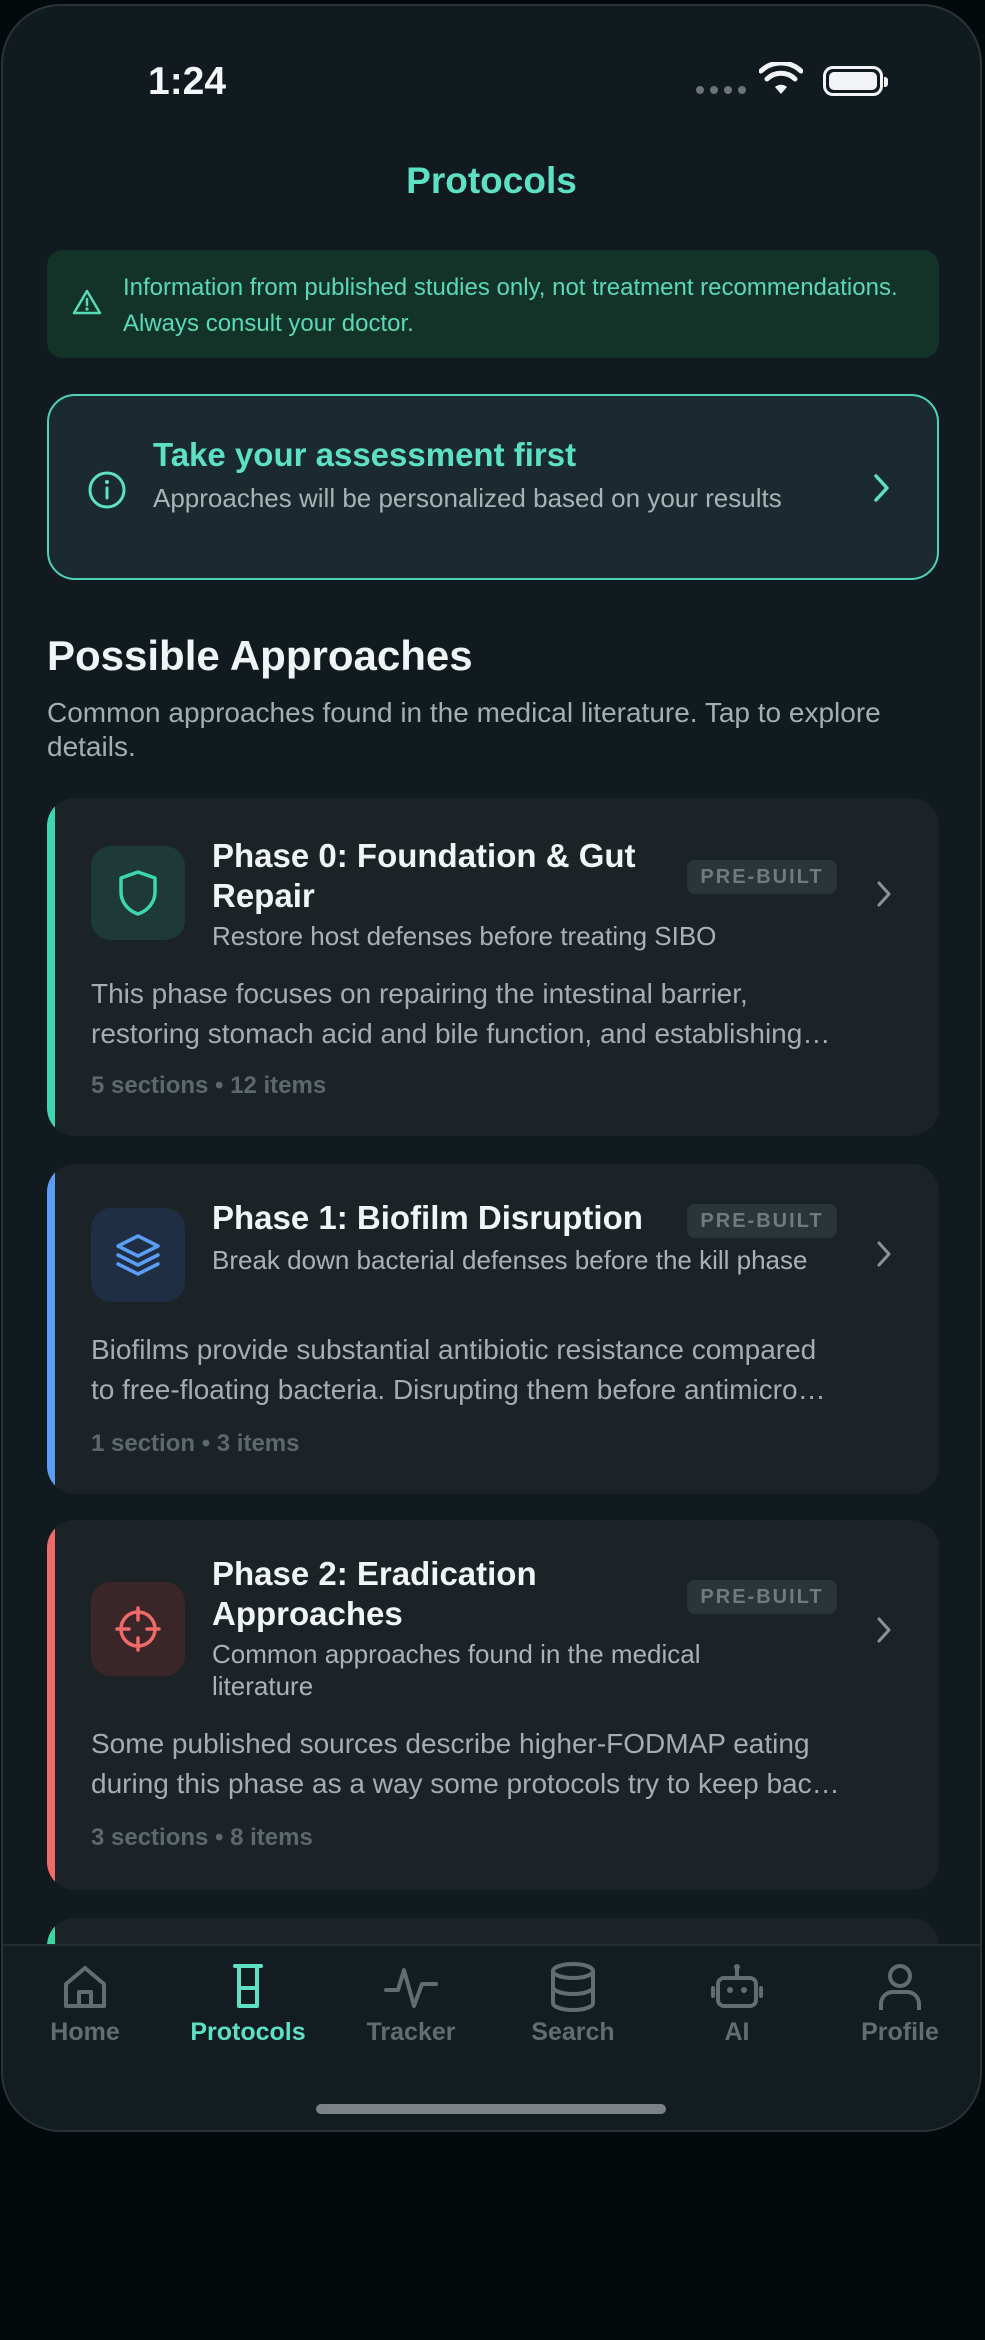 The image size is (985, 2340). I want to click on wifi-icon, so click(781, 78).